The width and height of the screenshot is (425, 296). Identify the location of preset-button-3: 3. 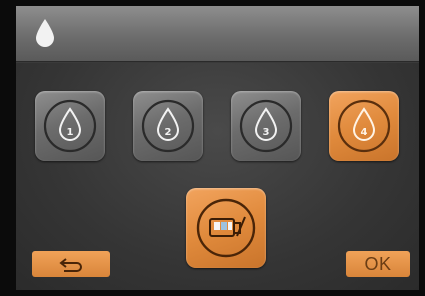
(266, 126).